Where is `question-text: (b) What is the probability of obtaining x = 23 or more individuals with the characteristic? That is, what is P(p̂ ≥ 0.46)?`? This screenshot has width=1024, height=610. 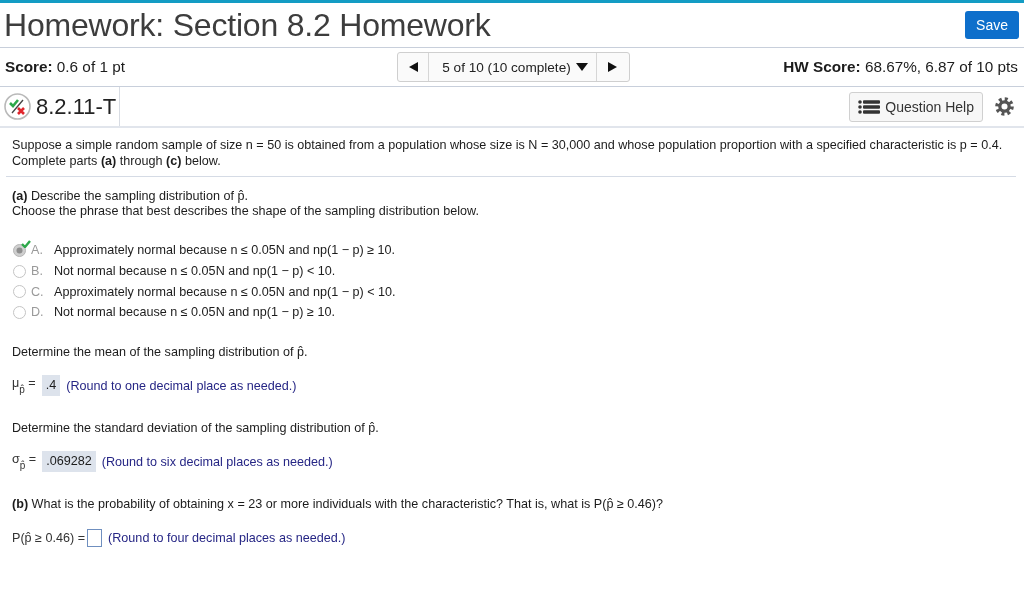
question-text: (b) What is the probability of obtaining x = 23 or more individuals with the characteristic? That is, what is P(p̂ ≥ 0.46)? is located at coordinates (338, 504).